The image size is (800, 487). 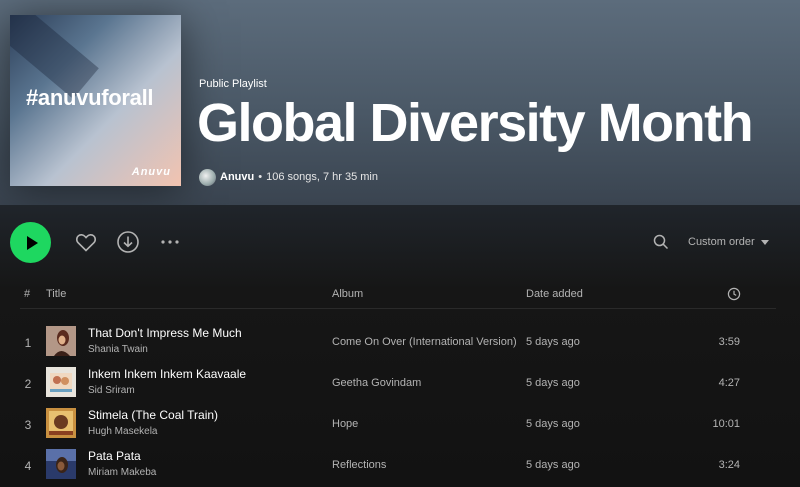 I want to click on track-title: Stimela (The Coal Train), so click(x=153, y=415).